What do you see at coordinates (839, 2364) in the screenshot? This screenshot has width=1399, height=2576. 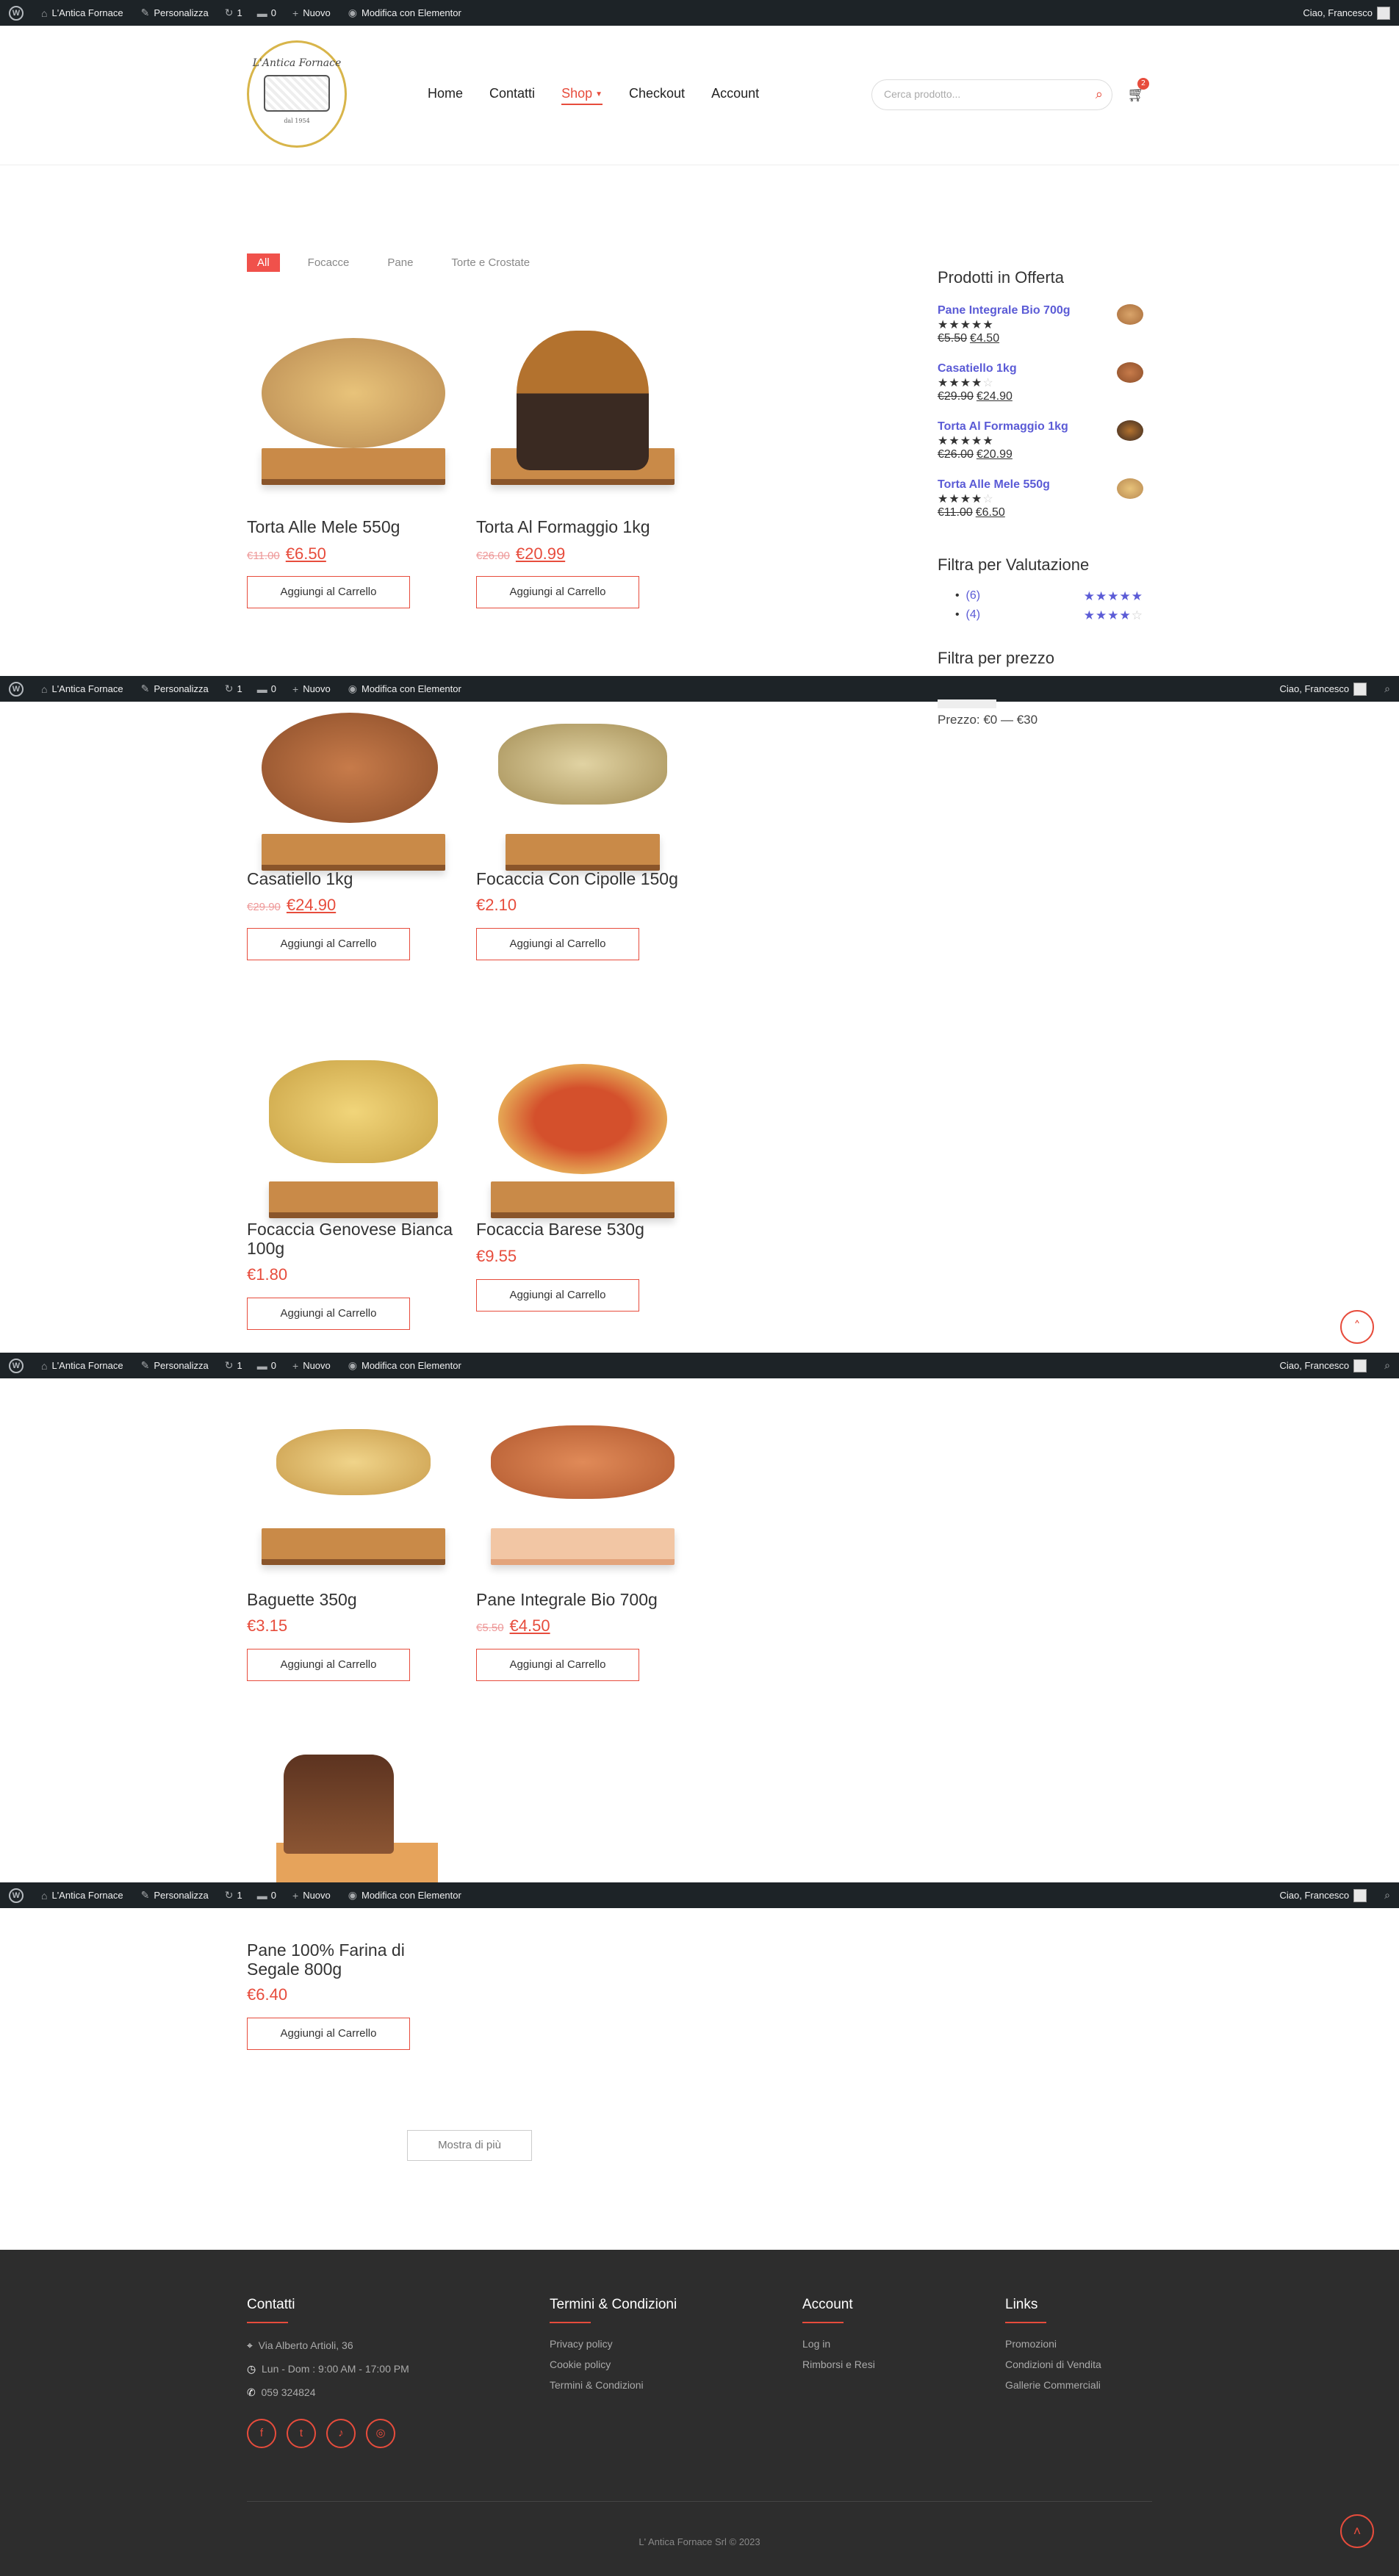 I see `footer-link: Rimborsi e Resi` at bounding box center [839, 2364].